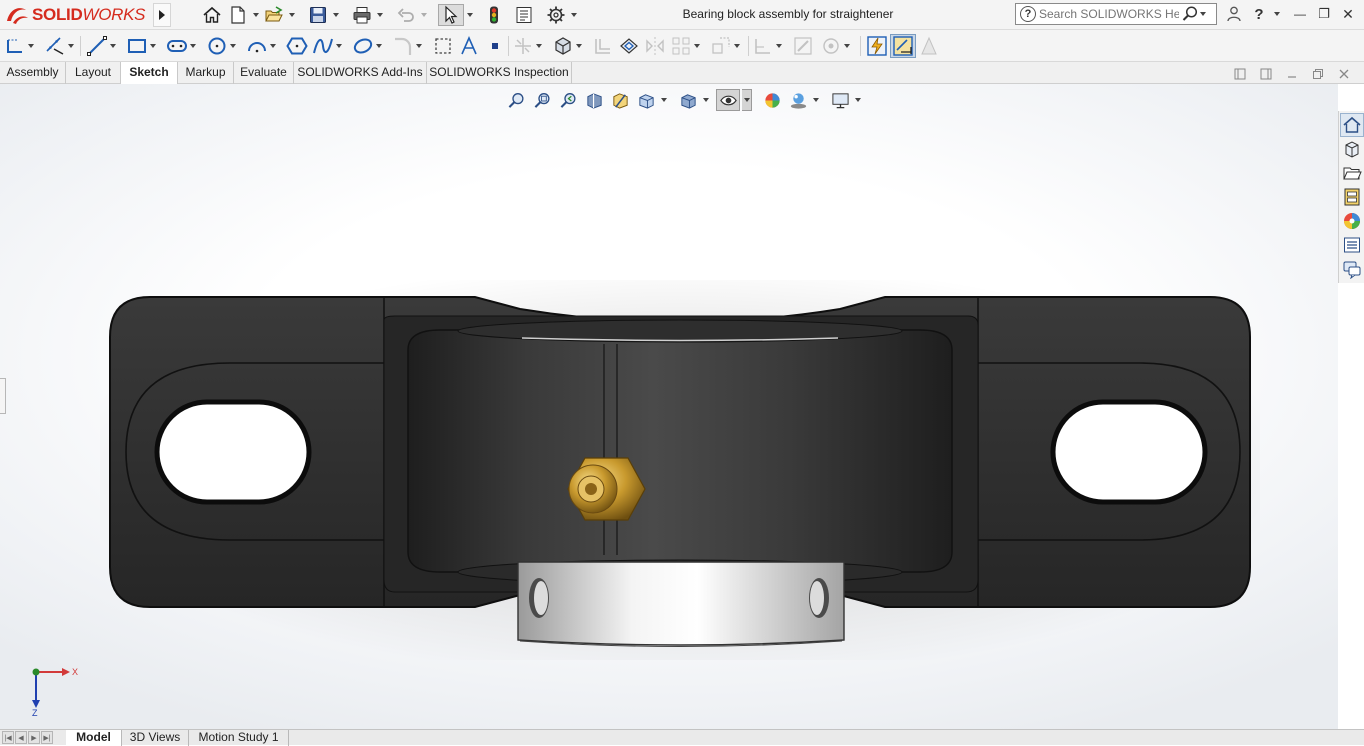  I want to click on display-style-dropdown, so click(706, 100).